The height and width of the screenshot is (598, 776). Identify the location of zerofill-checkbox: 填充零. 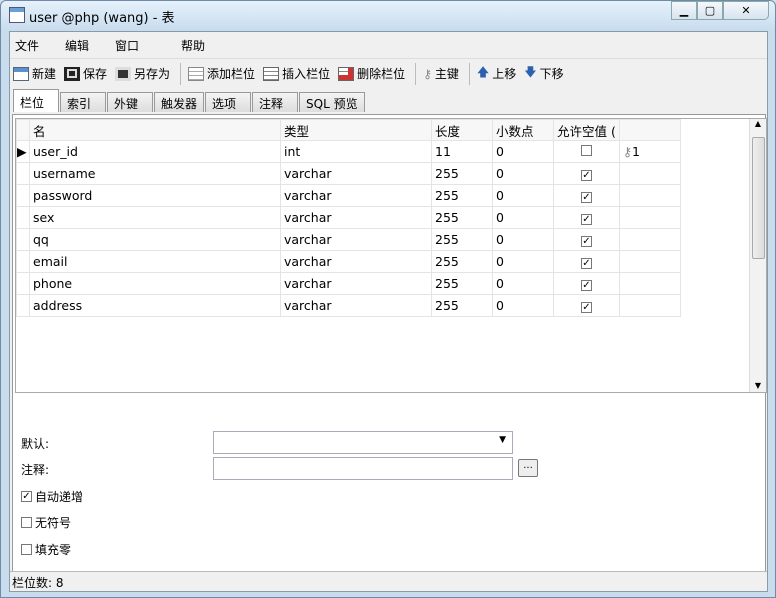
(46, 549).